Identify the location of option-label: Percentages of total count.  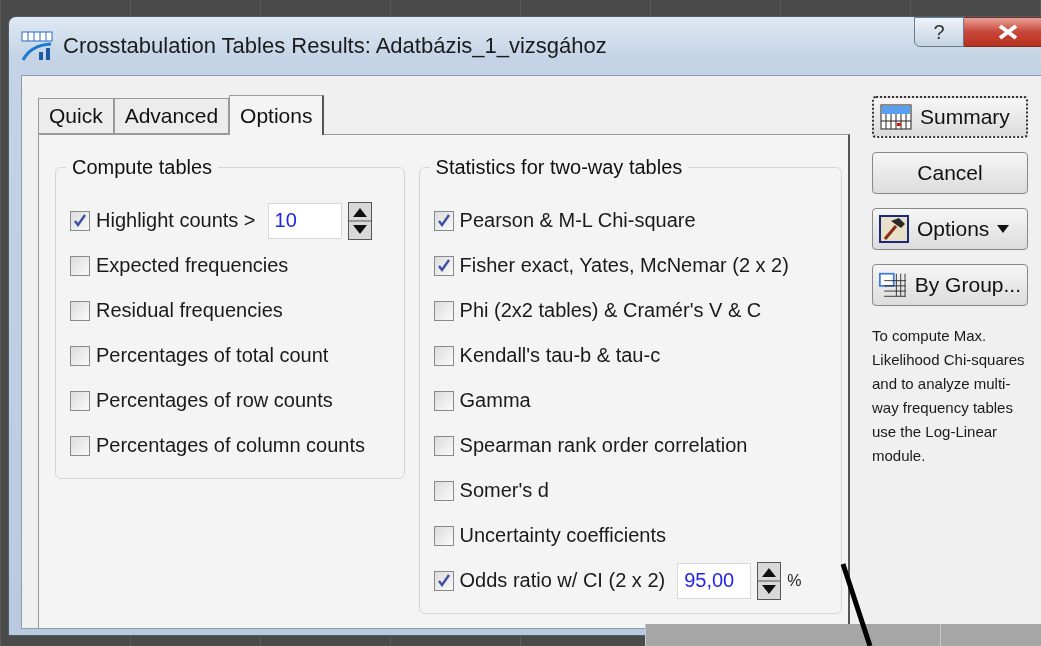
(212, 355).